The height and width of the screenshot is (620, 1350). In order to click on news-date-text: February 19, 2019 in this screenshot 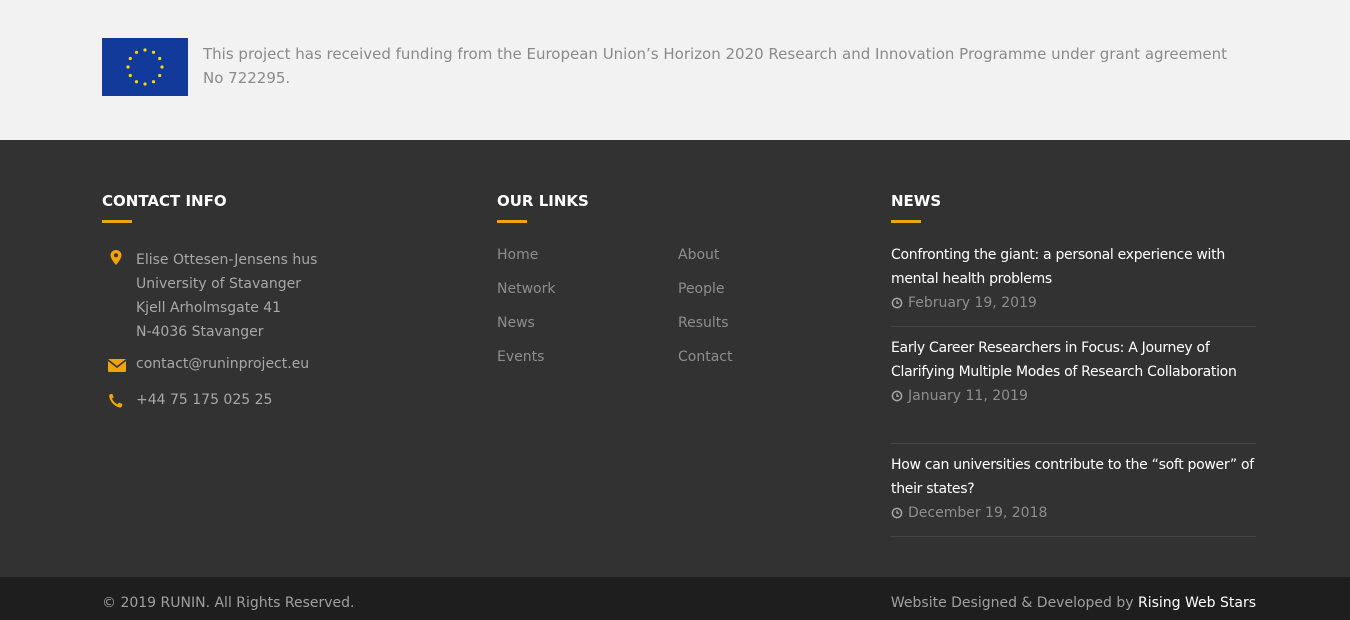, I will do `click(972, 303)`.